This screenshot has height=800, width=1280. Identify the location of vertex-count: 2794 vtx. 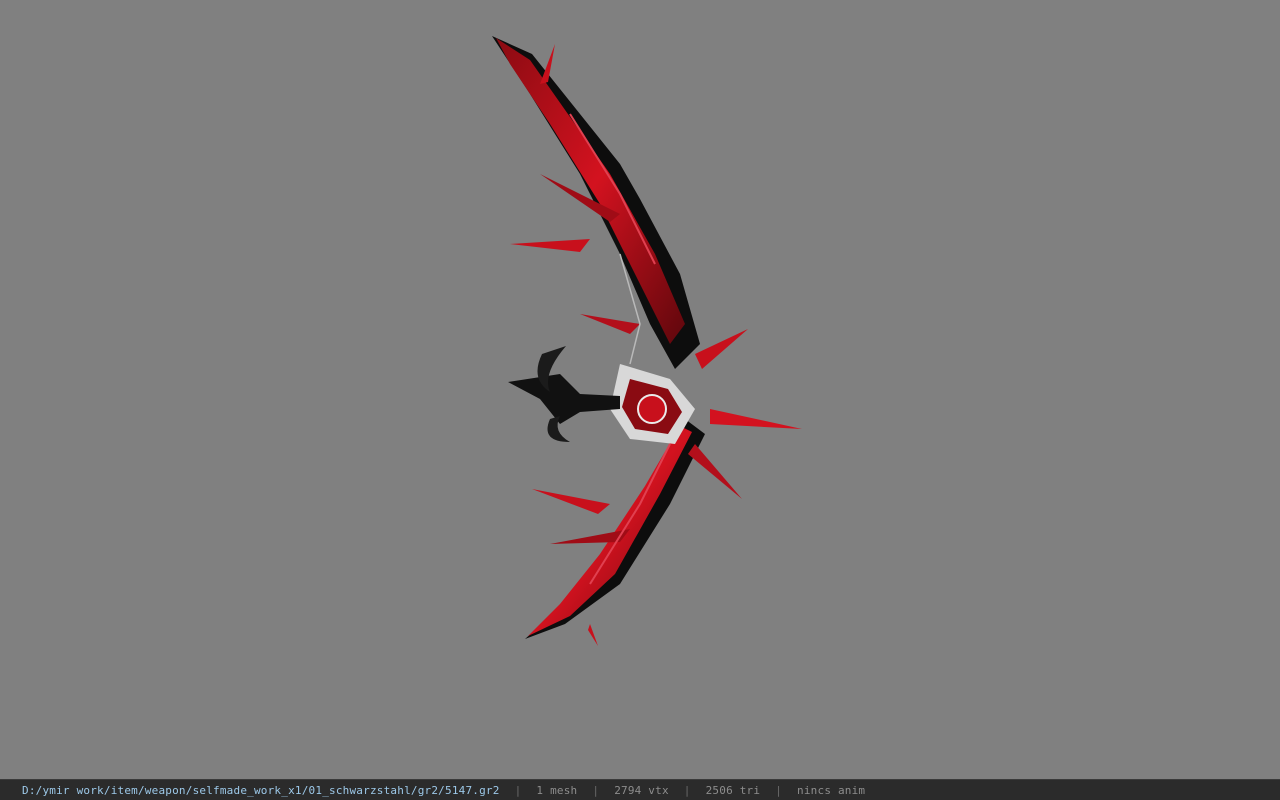
(641, 790).